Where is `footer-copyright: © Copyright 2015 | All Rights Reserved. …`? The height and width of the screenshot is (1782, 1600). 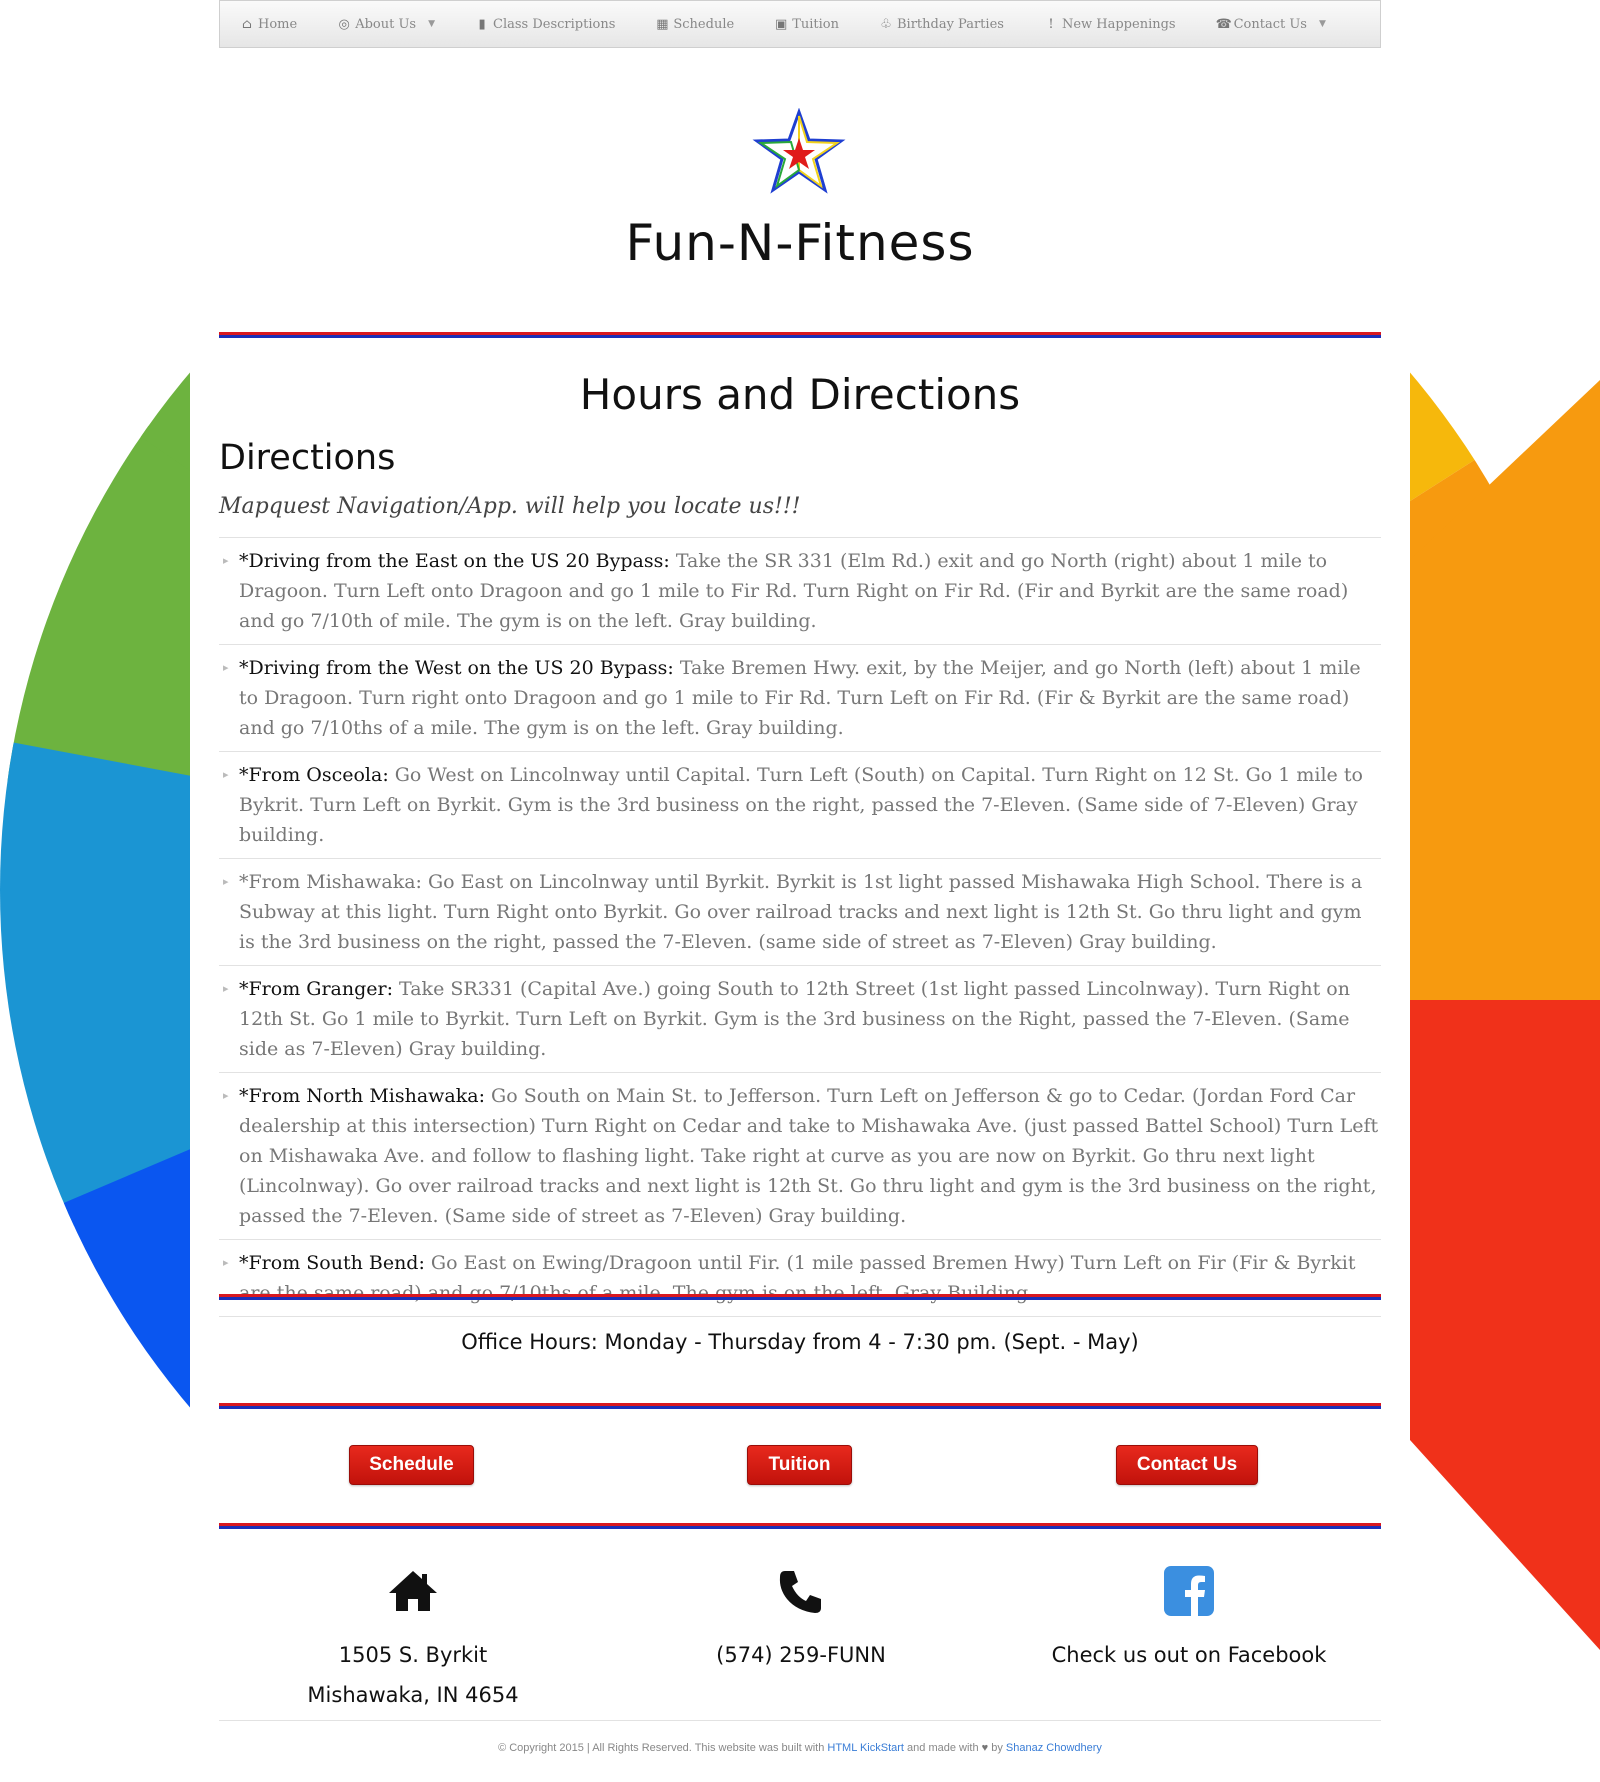
footer-copyright: © Copyright 2015 | All Rights Reserved. … is located at coordinates (800, 1748).